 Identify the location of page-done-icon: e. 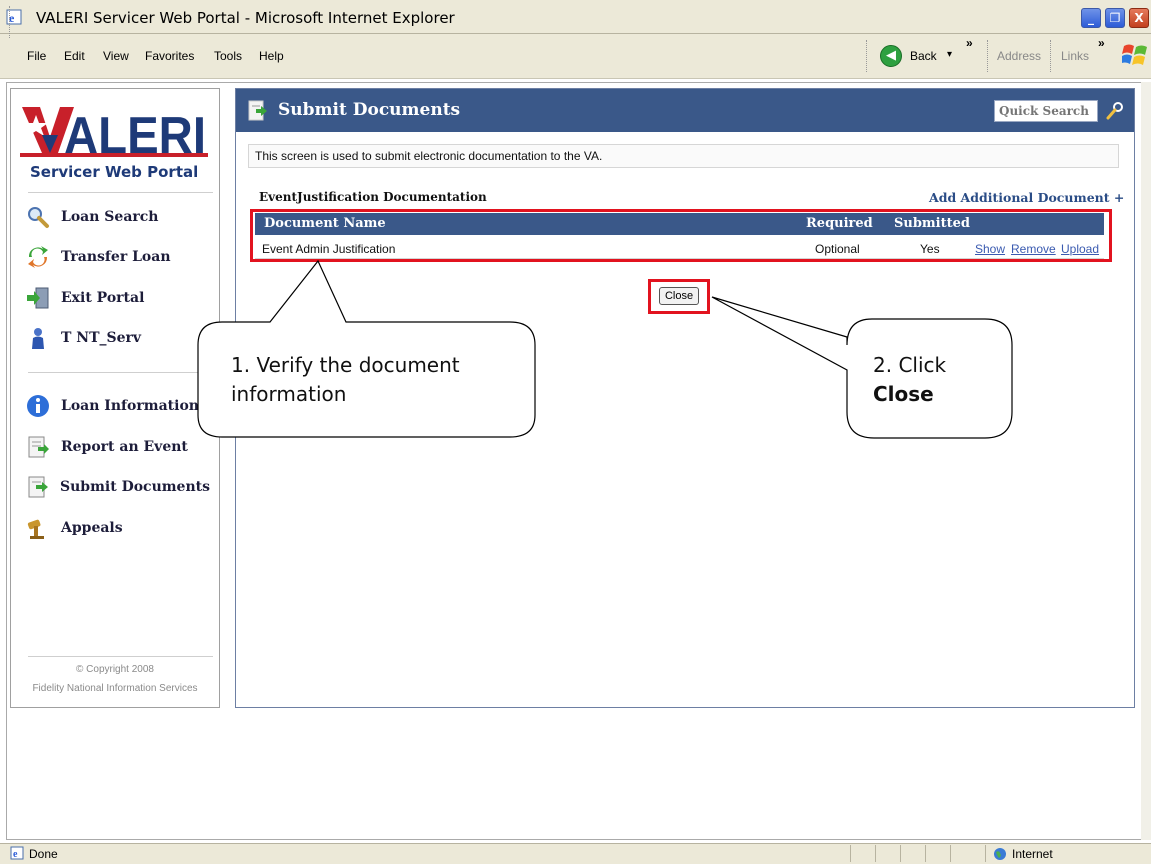
(17, 853).